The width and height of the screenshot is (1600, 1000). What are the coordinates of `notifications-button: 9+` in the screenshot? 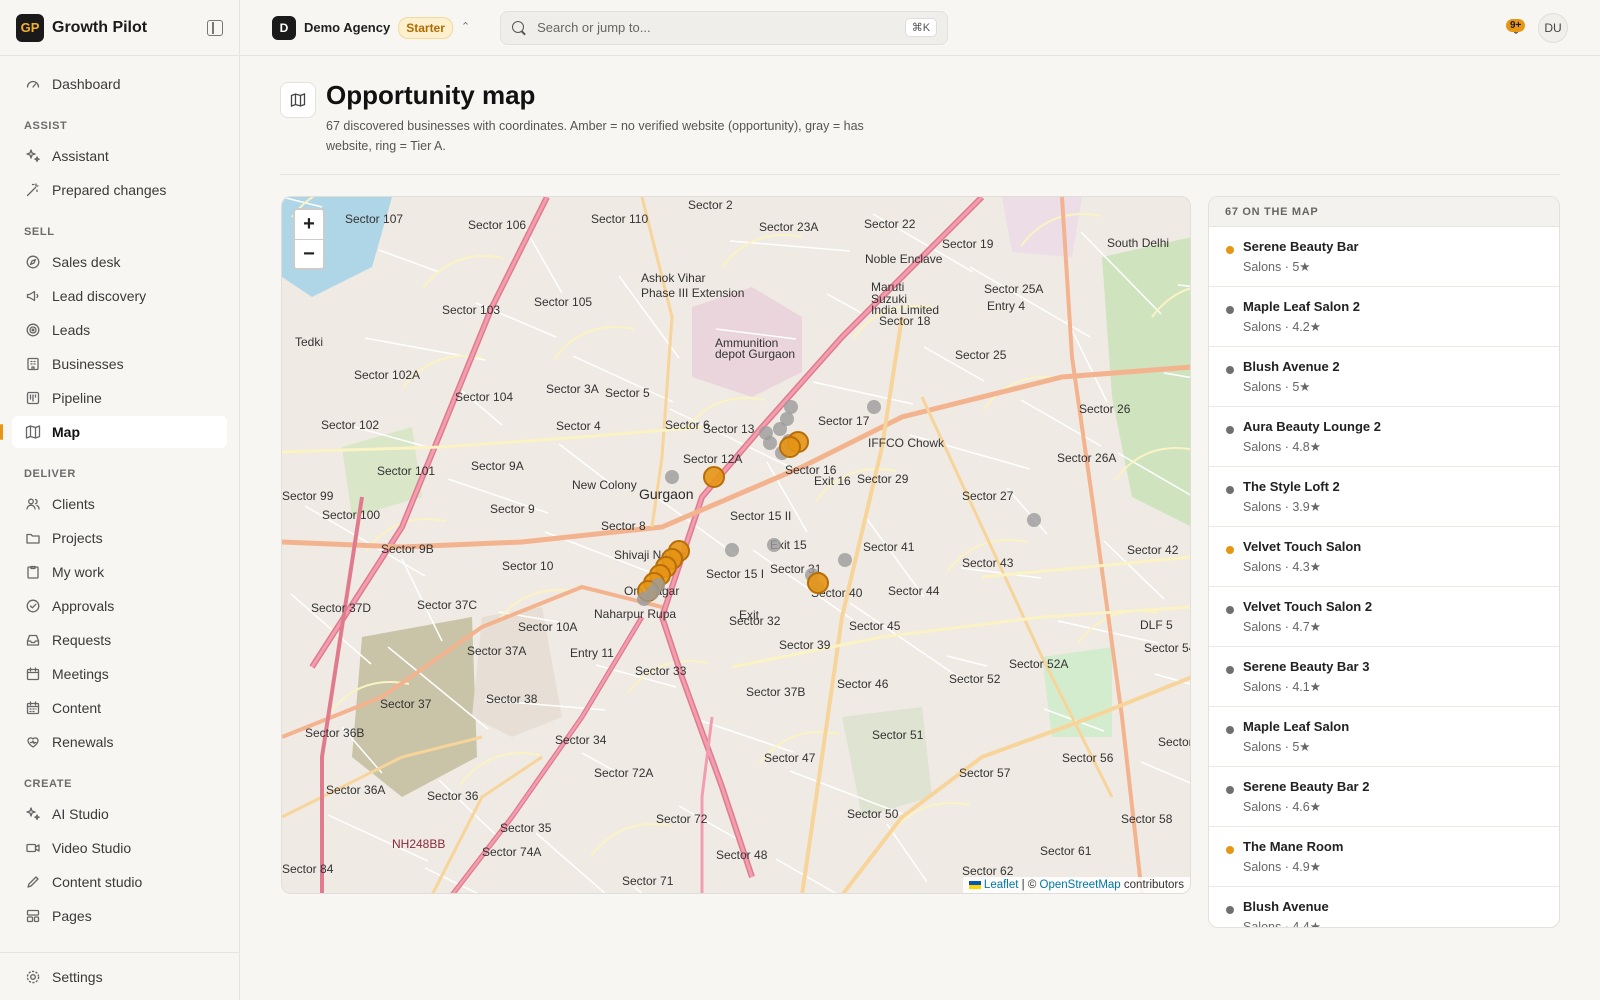 It's located at (1516, 28).